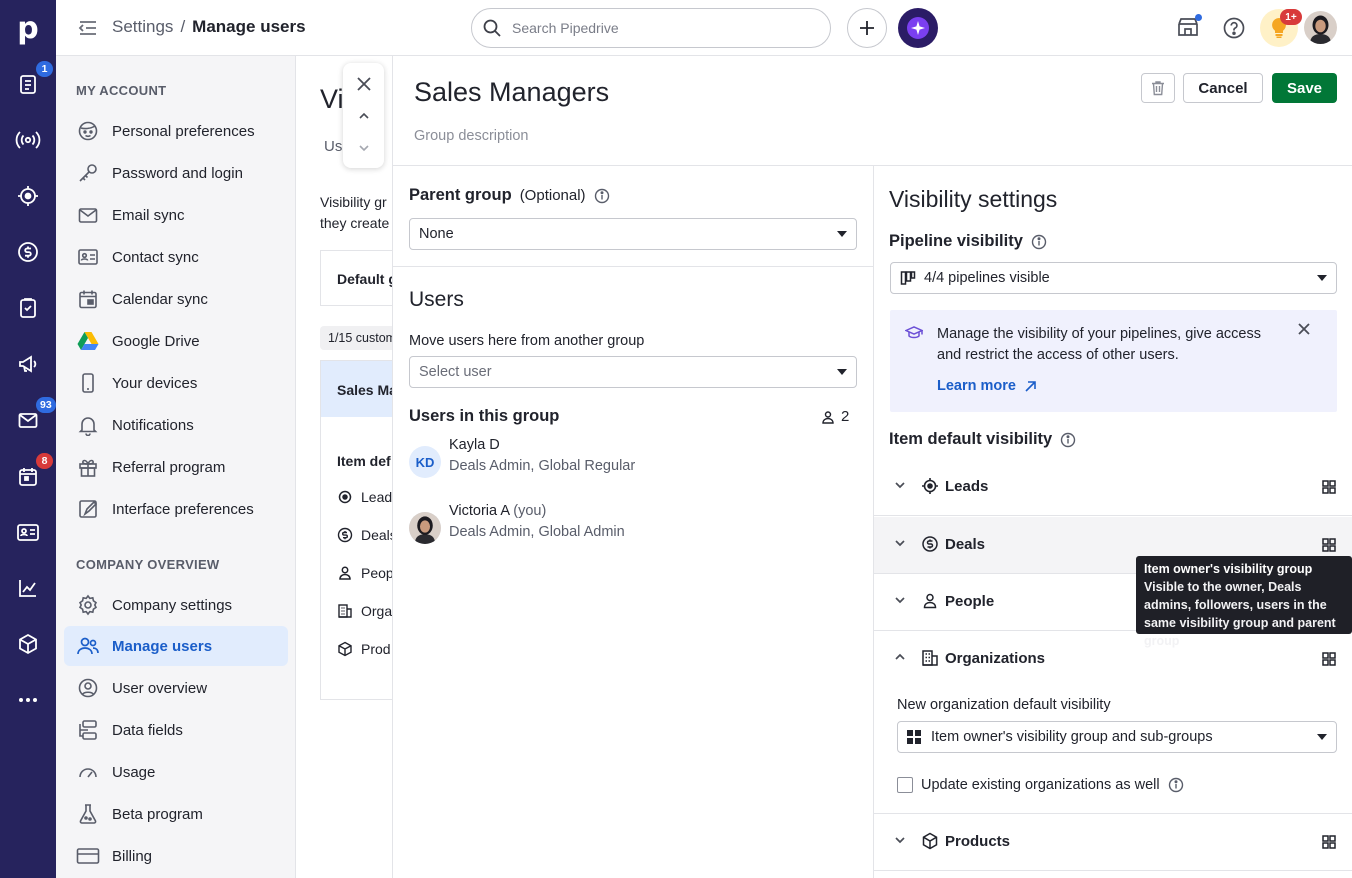  Describe the element at coordinates (364, 611) in the screenshot. I see `bg-row-organizations: Orga` at that location.